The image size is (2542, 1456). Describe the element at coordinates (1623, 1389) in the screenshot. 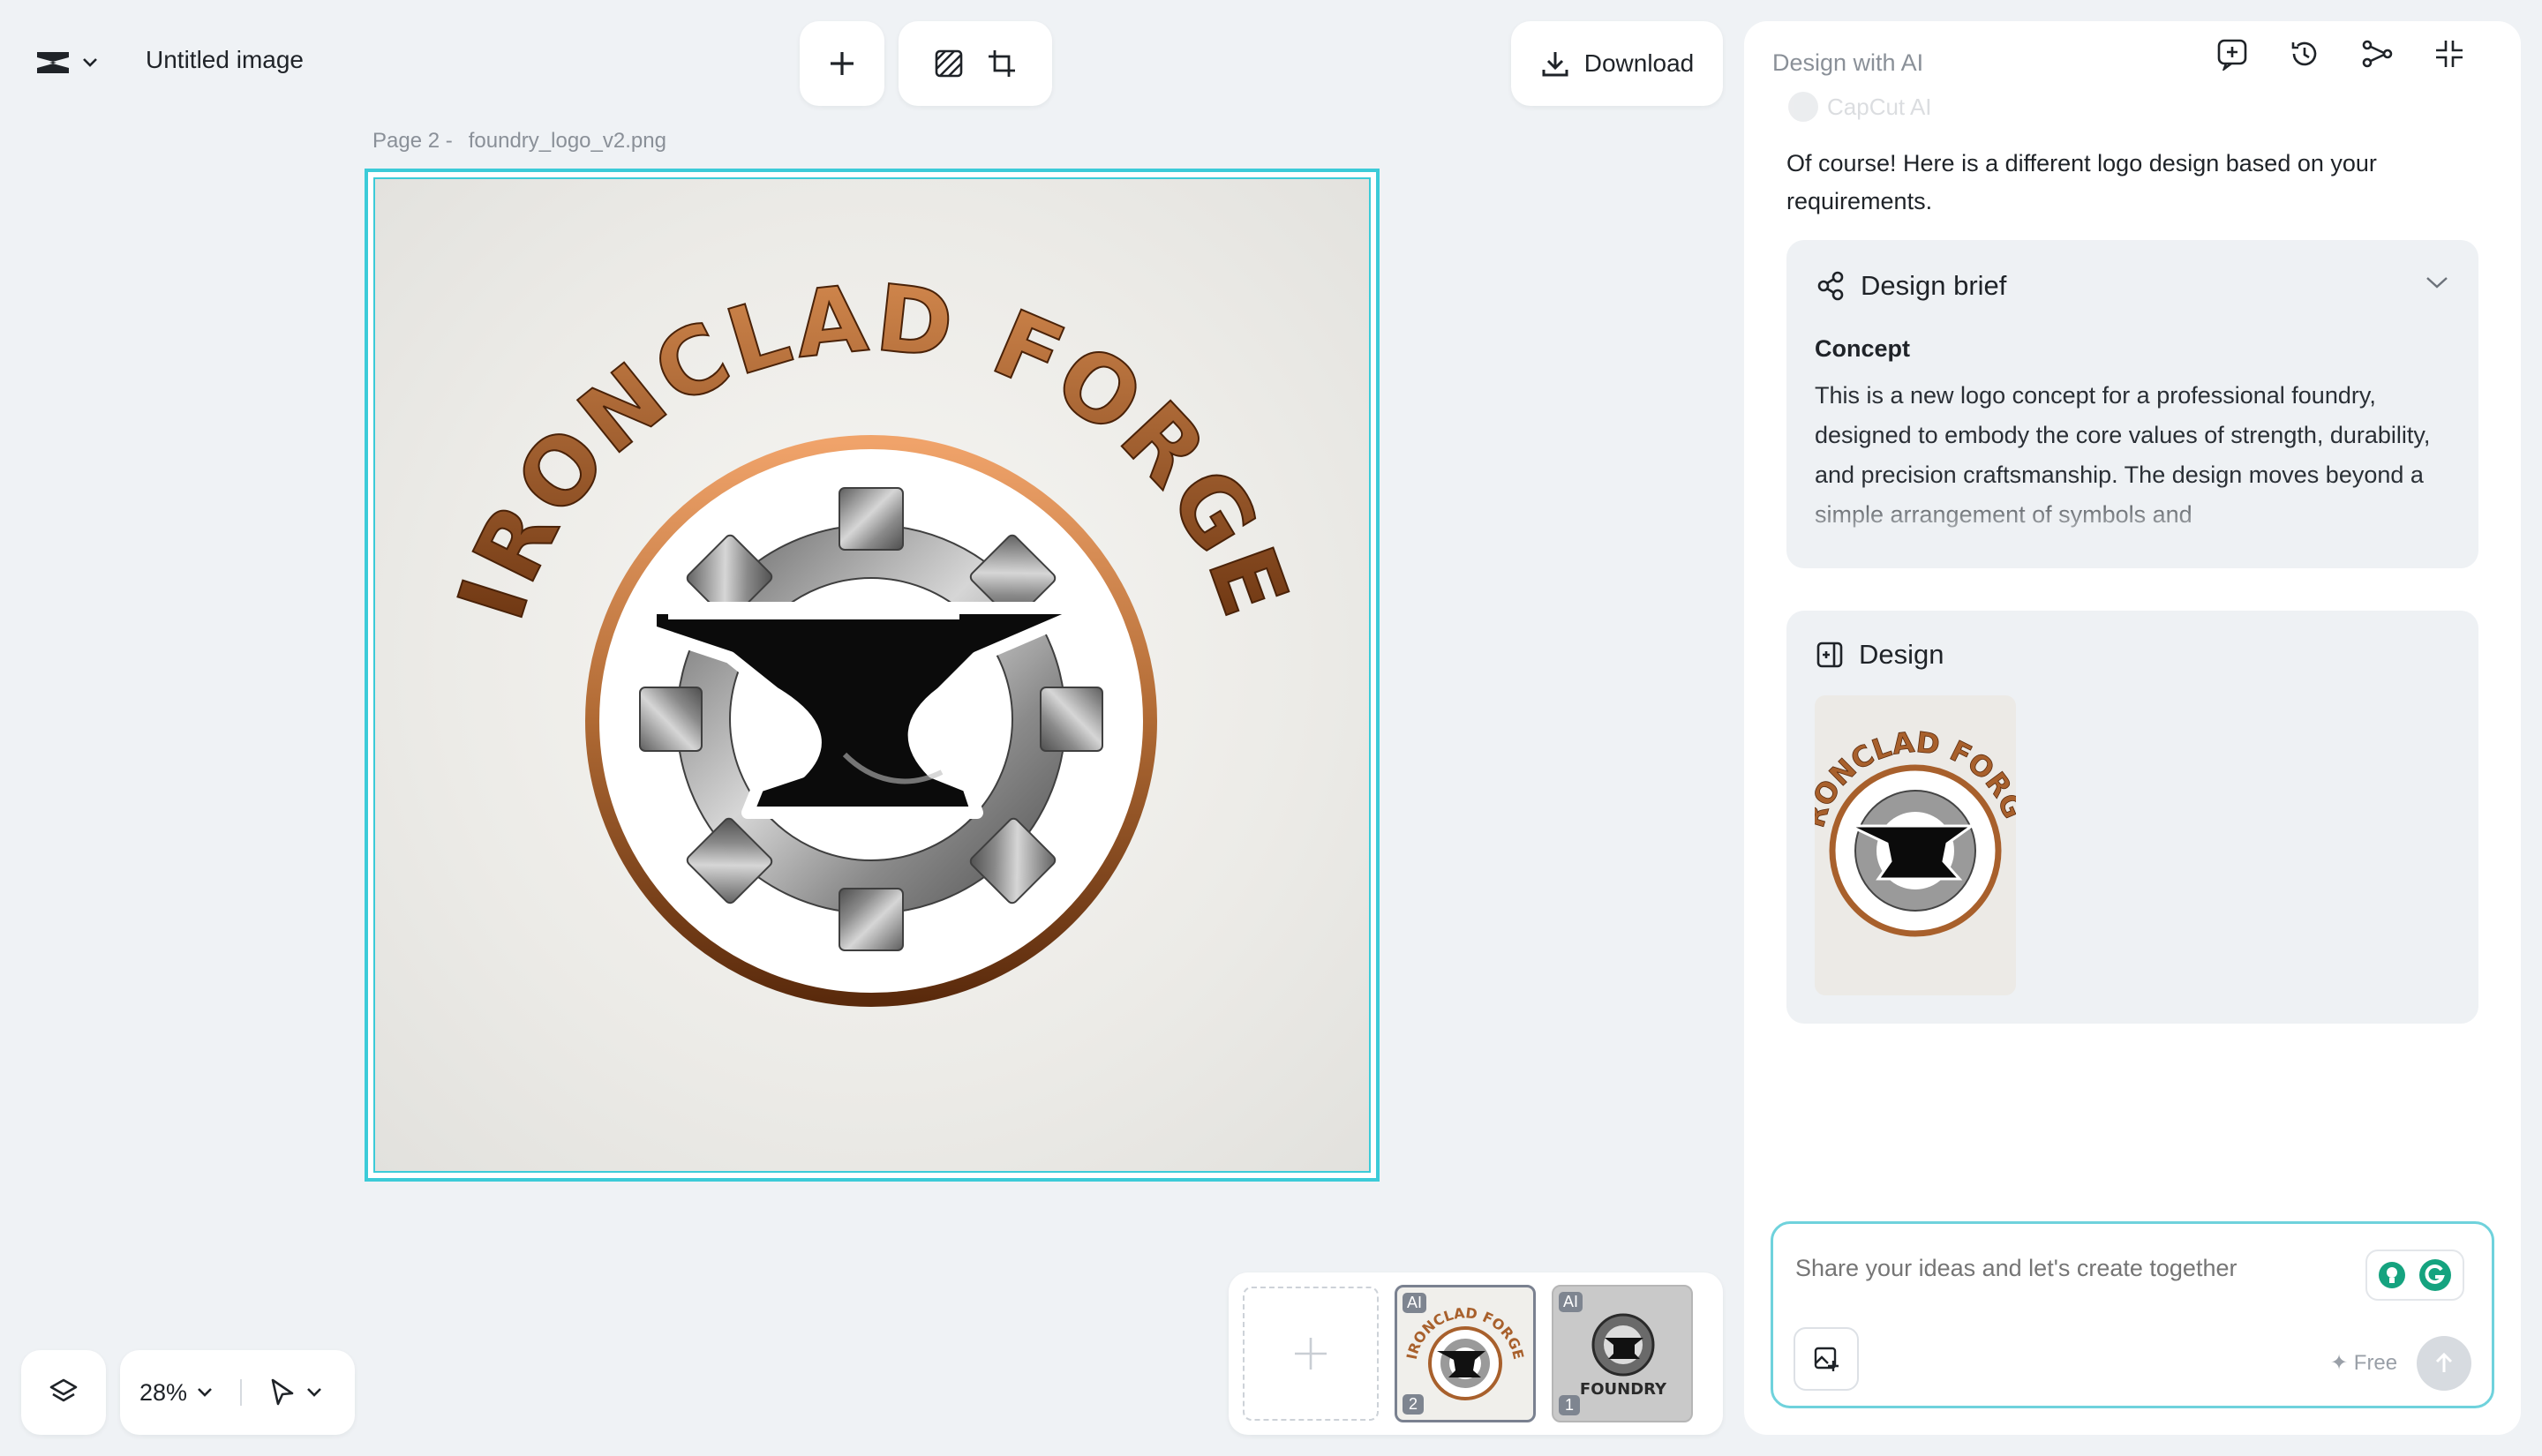

I see `svg-text: FOUNDRY` at that location.